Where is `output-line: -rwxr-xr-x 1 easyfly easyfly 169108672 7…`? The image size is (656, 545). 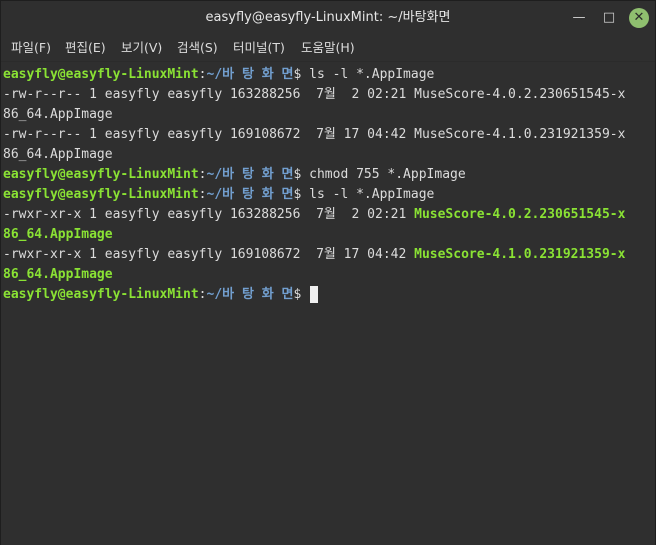
output-line: -rwxr-xr-x 1 easyfly easyfly 169108672 7… is located at coordinates (314, 255).